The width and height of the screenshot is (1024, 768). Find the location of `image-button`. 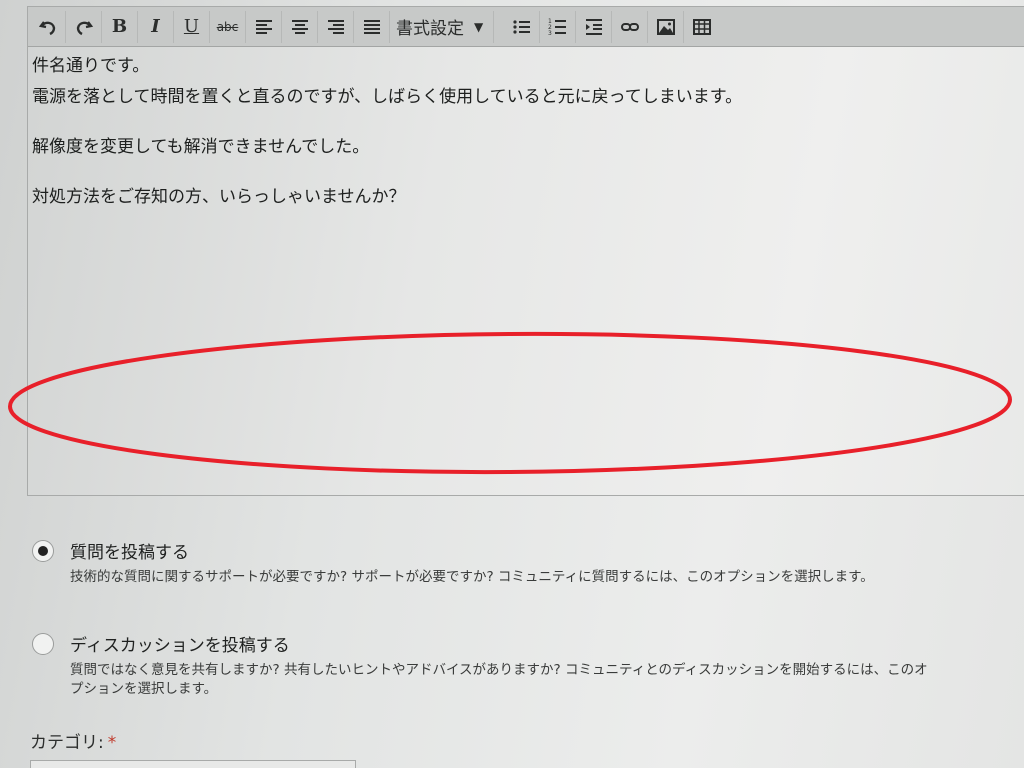

image-button is located at coordinates (666, 26).